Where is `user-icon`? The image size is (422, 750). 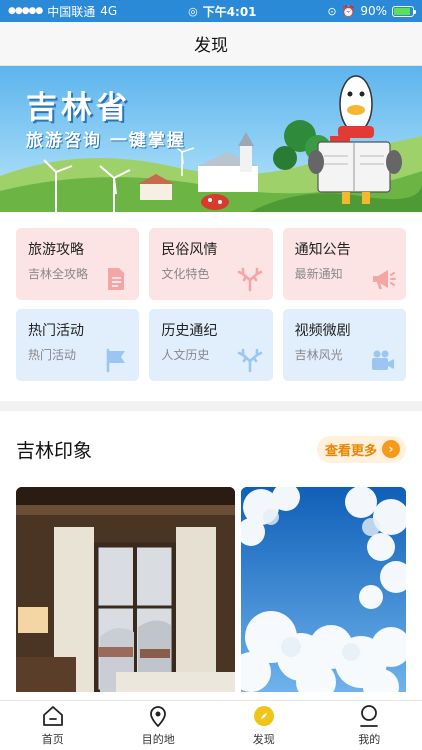 user-icon is located at coordinates (369, 716).